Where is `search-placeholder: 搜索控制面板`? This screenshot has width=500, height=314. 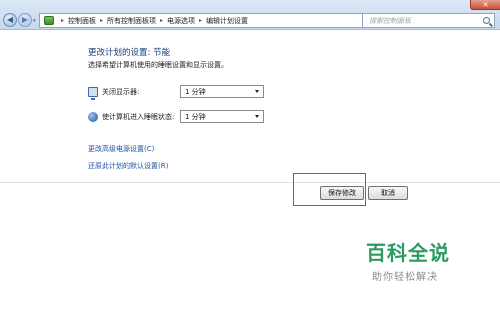
search-placeholder: 搜索控制面板 is located at coordinates (390, 20).